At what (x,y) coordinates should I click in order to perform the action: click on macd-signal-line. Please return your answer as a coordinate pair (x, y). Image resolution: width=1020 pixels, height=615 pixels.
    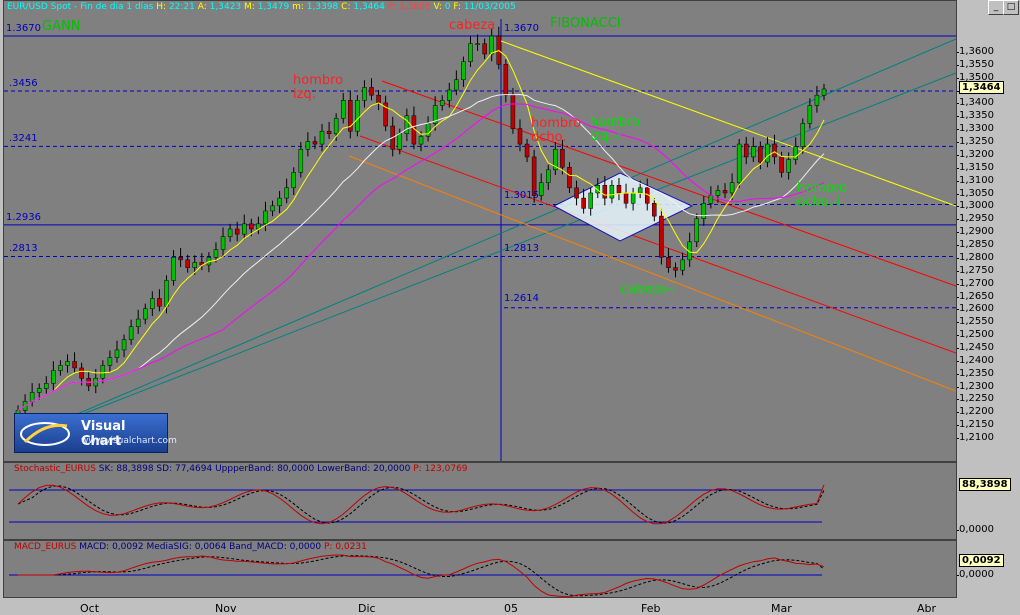
    Looking at the image, I should click on (421, 576).